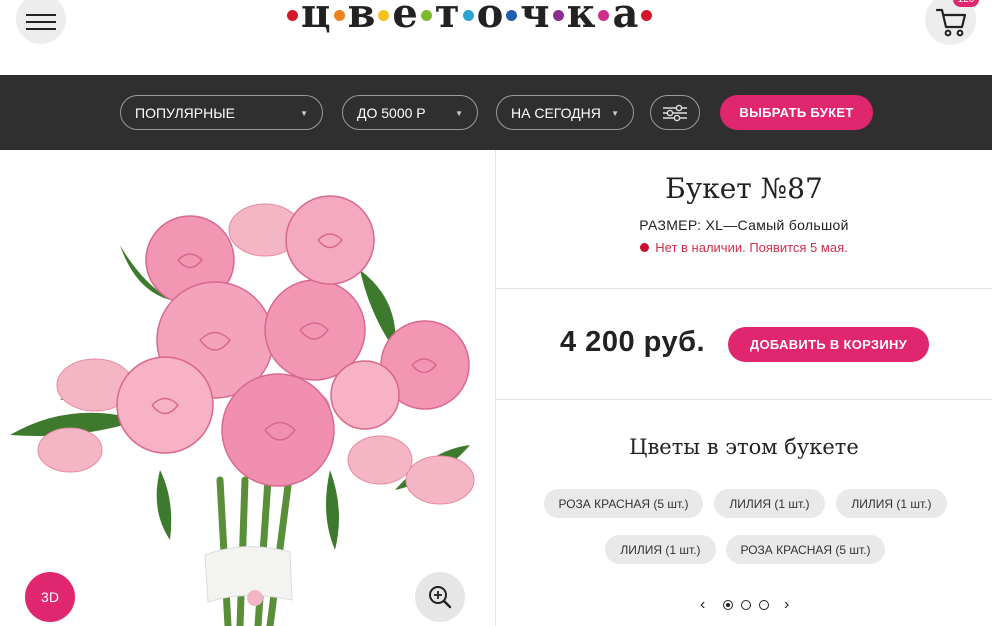  Describe the element at coordinates (645, 247) in the screenshot. I see `status-dot-icon` at that location.